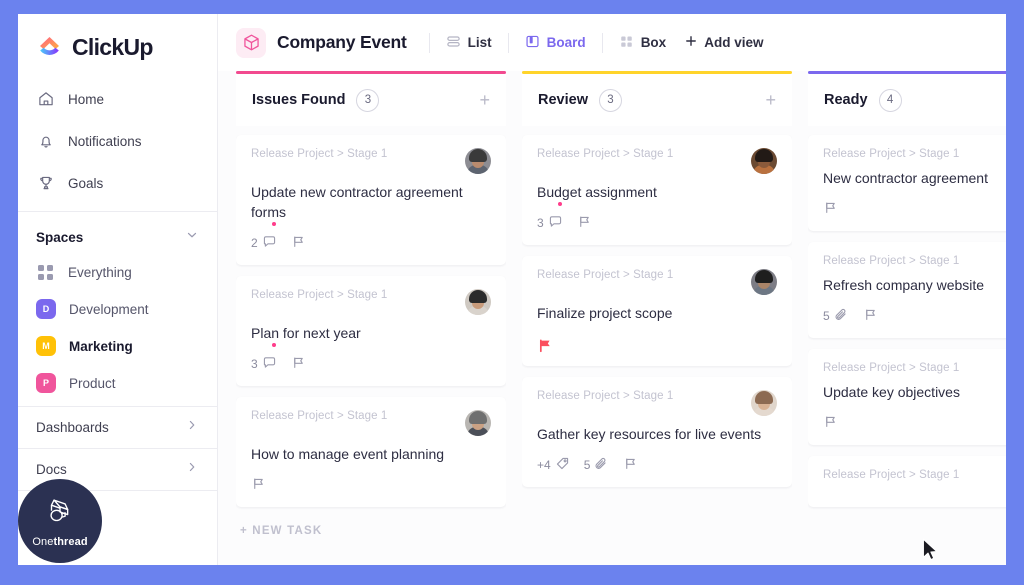 This screenshot has width=1024, height=585. Describe the element at coordinates (555, 43) in the screenshot. I see `tab-board: Board` at that location.